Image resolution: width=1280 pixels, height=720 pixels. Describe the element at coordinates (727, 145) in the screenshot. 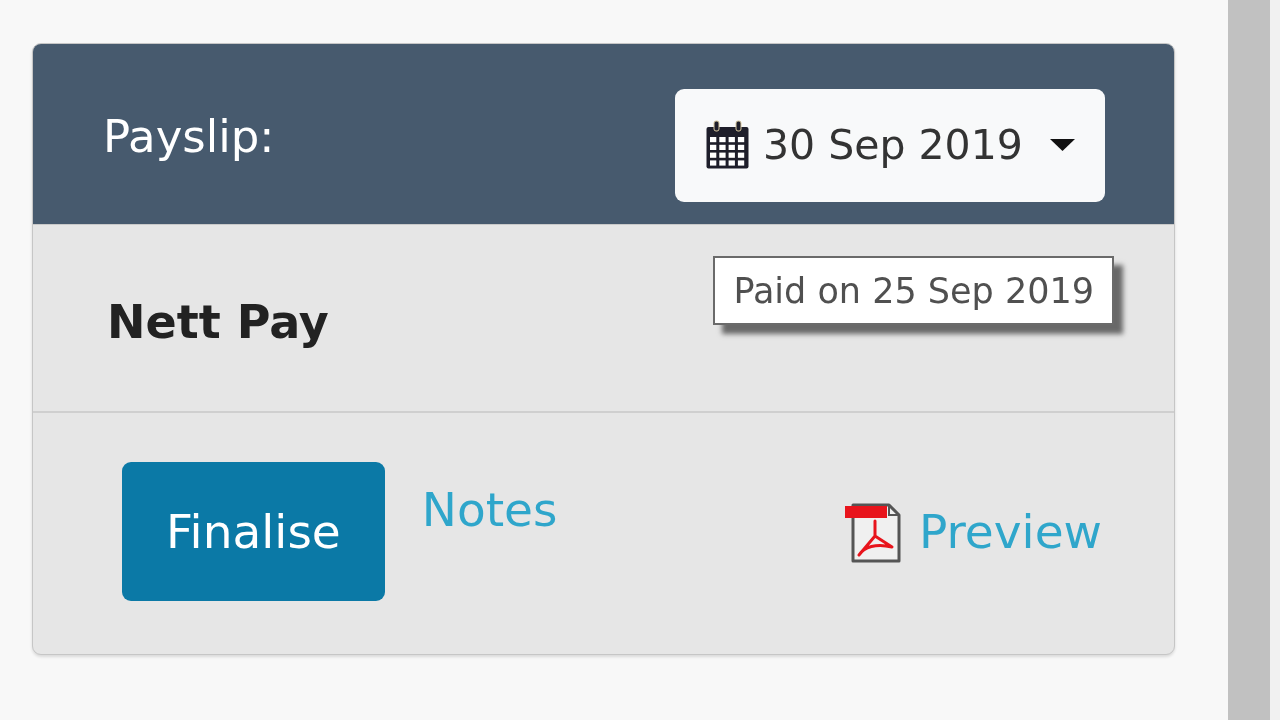

I see `calendar-icon` at that location.